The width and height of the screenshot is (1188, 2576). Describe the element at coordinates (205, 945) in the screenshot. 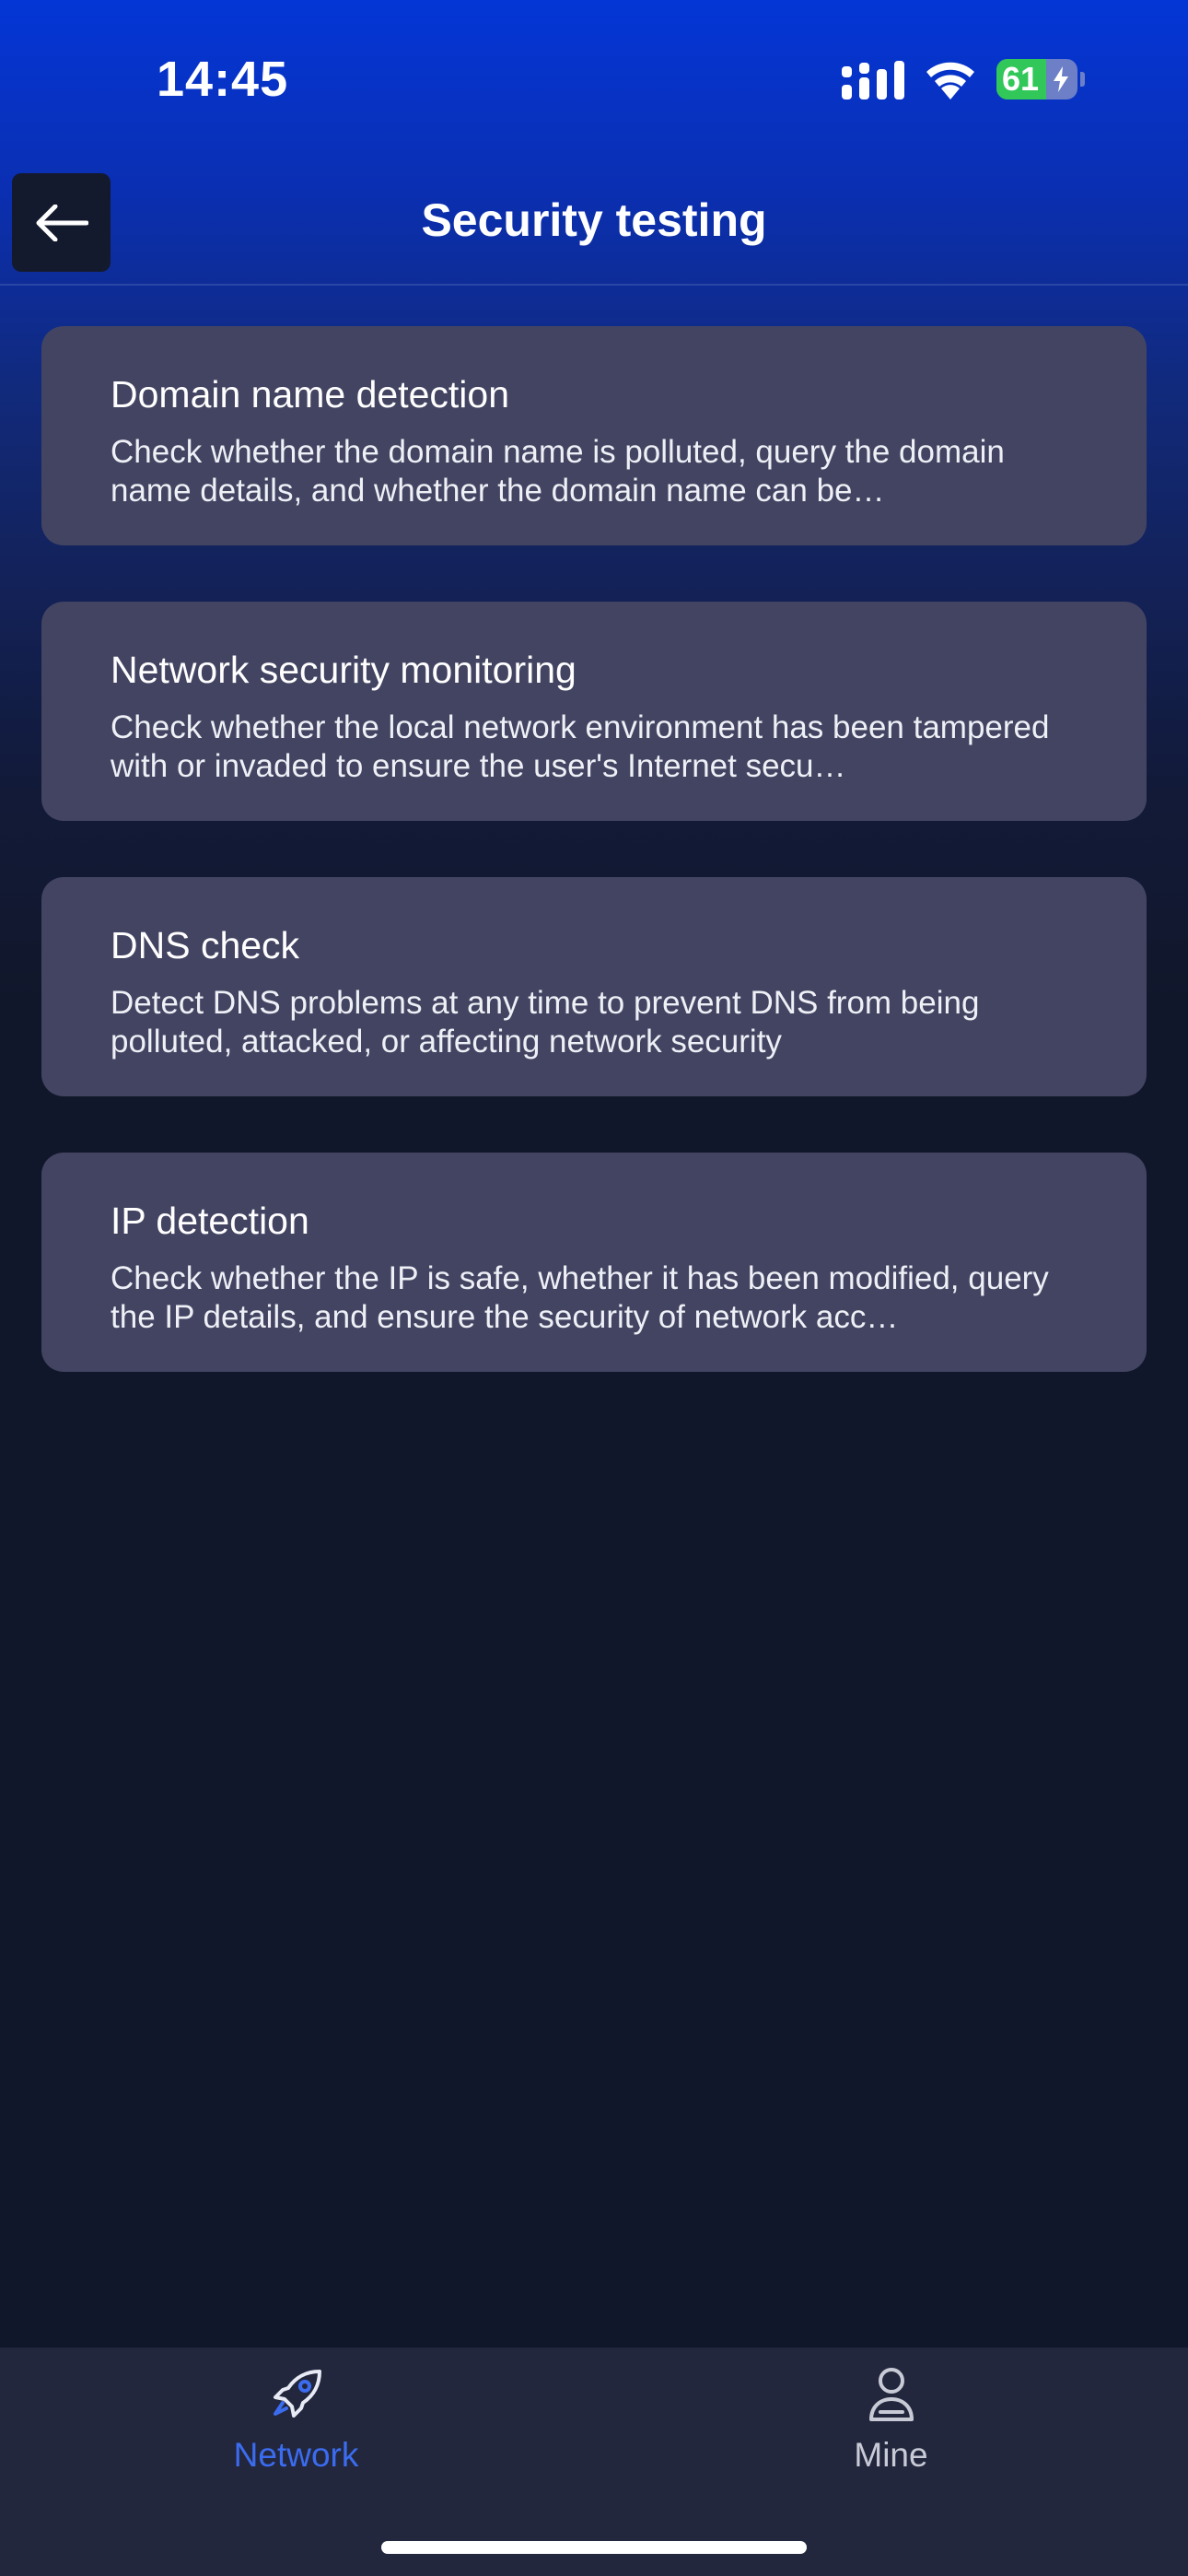

I see `card-title: DNS check` at that location.